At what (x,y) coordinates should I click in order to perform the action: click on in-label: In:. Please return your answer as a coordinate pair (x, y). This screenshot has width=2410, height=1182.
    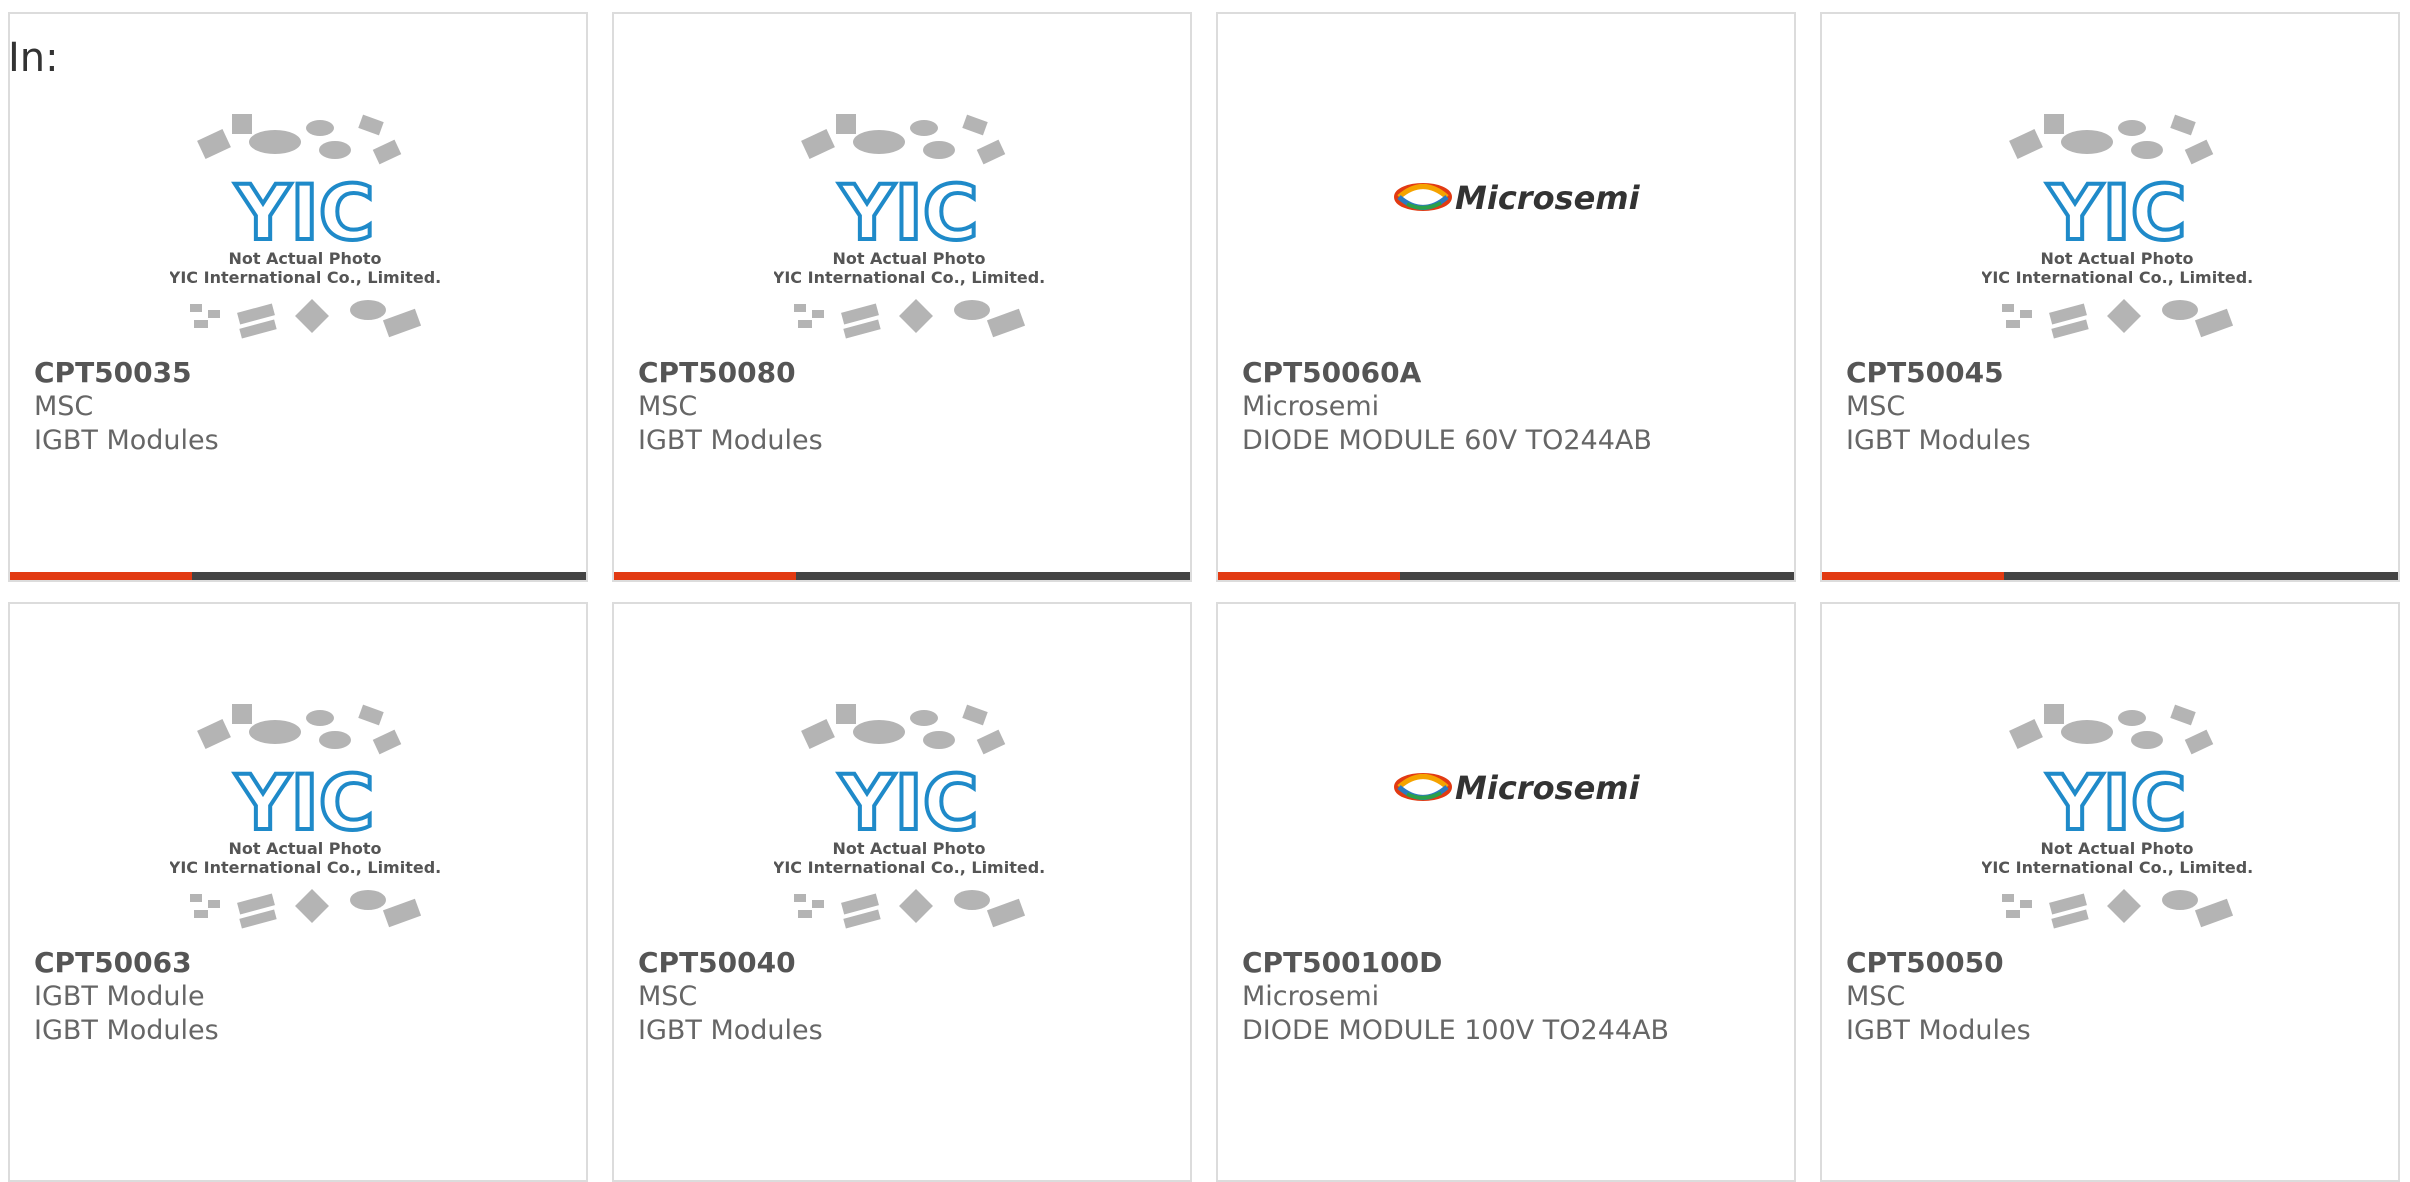
    Looking at the image, I should click on (33, 58).